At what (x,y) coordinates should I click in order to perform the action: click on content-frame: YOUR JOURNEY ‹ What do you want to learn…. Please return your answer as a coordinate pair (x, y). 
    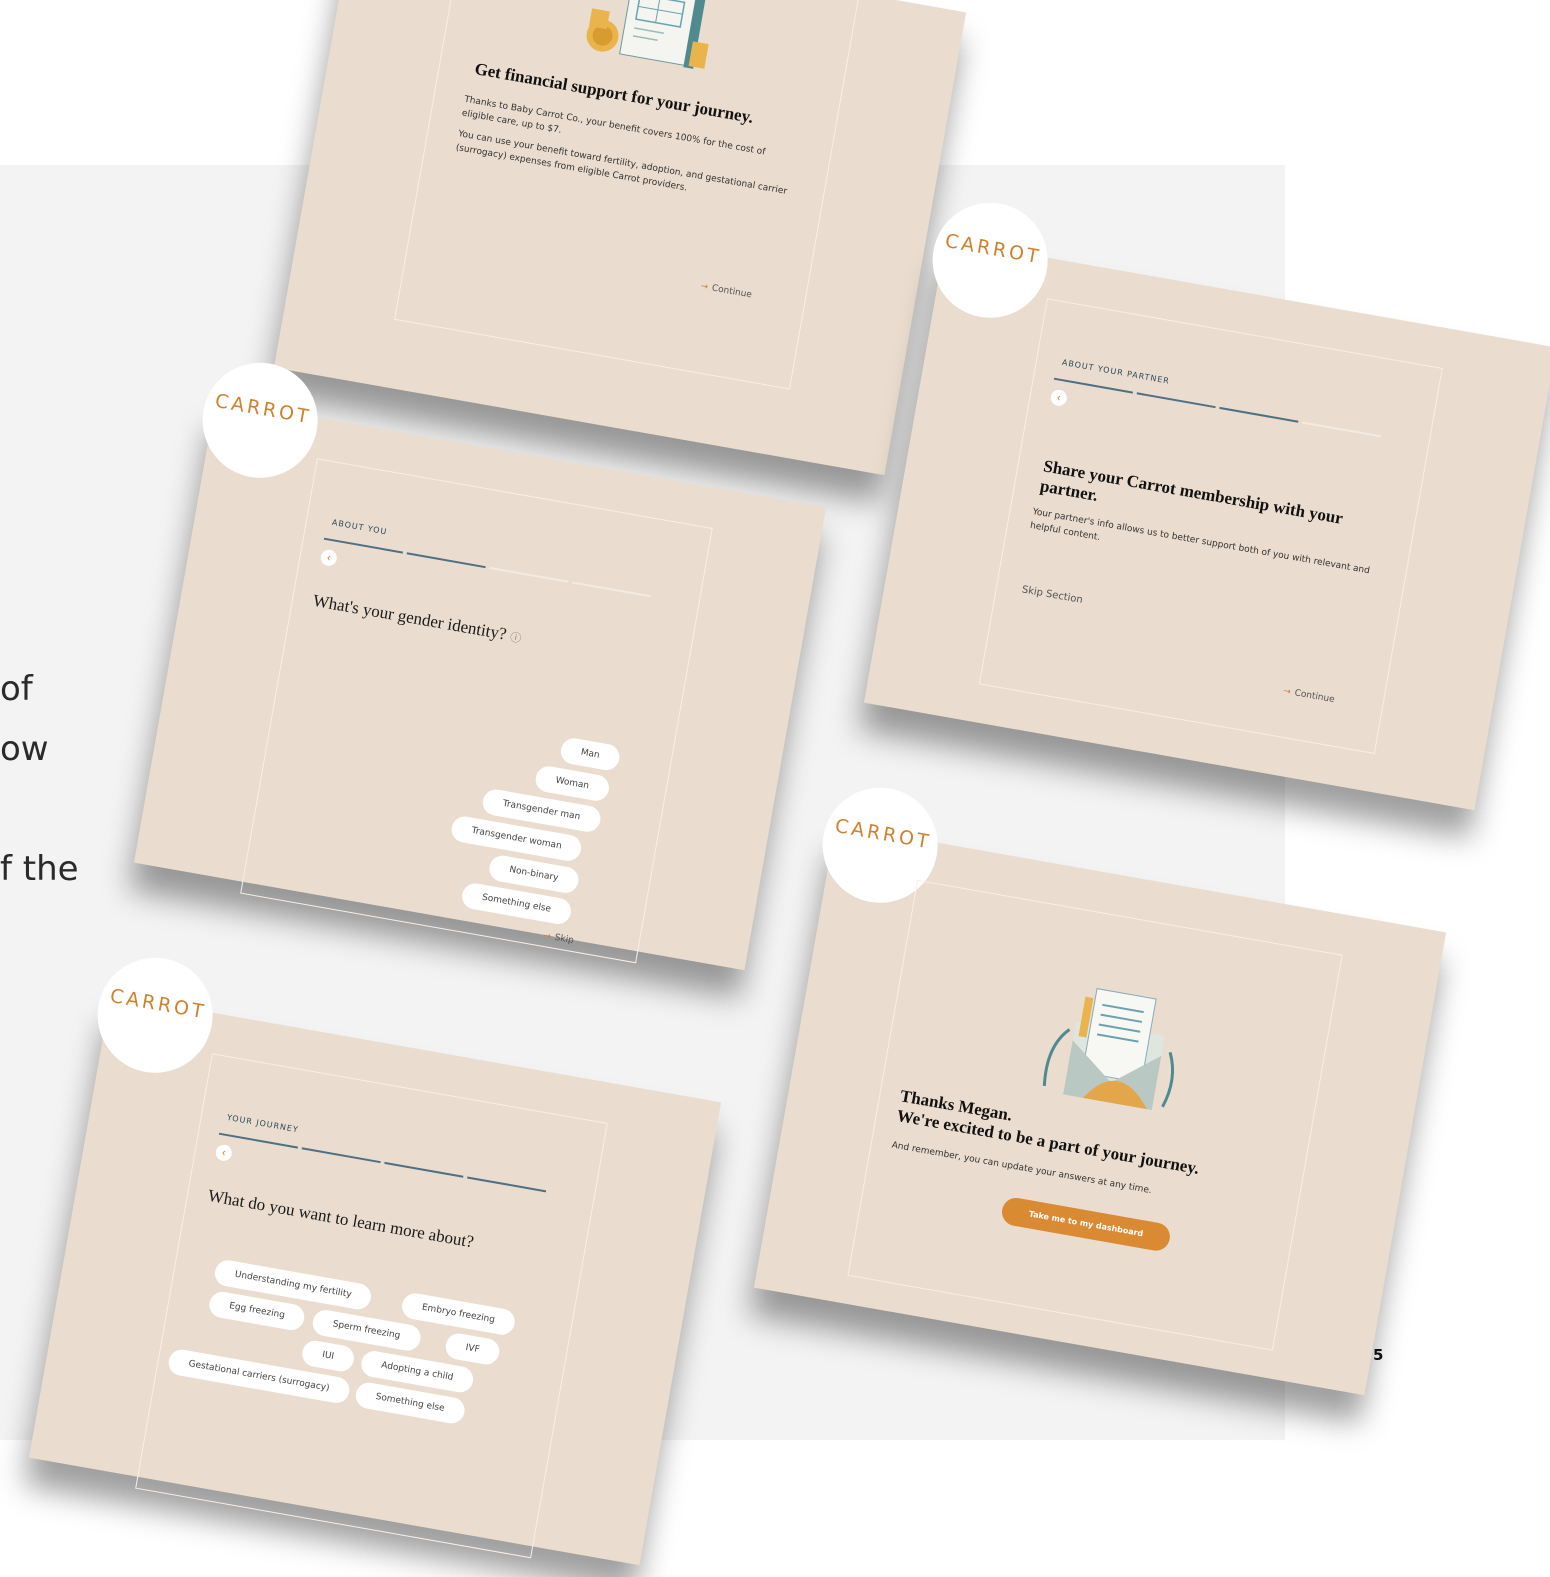
    Looking at the image, I should click on (371, 1306).